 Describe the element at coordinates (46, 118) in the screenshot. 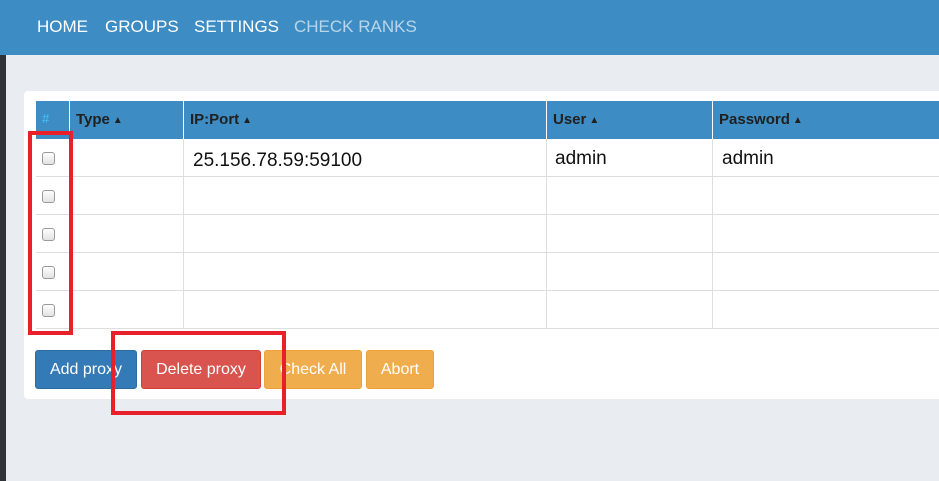

I see `hash-label: #` at that location.